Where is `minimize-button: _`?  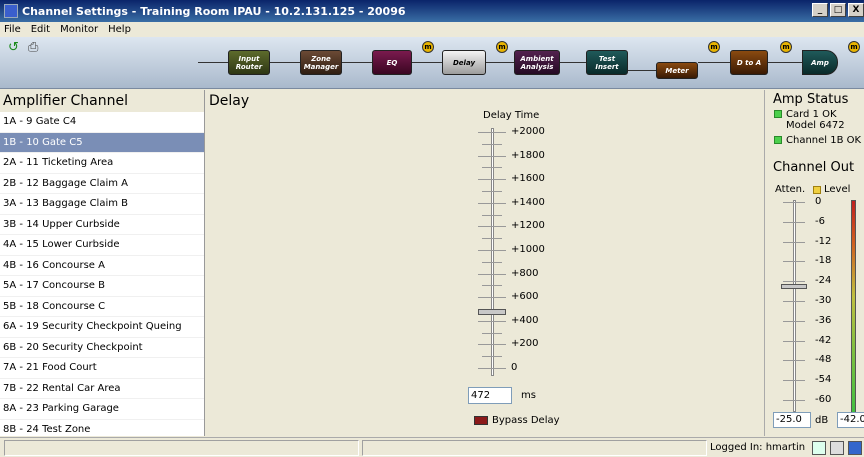
minimize-button: _ is located at coordinates (820, 10).